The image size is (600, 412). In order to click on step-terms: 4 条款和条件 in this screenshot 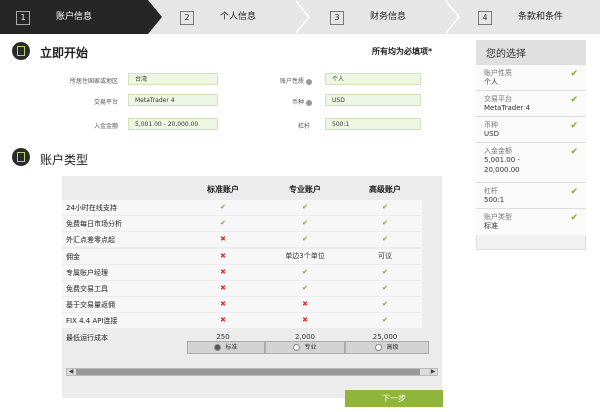, I will do `click(537, 17)`.